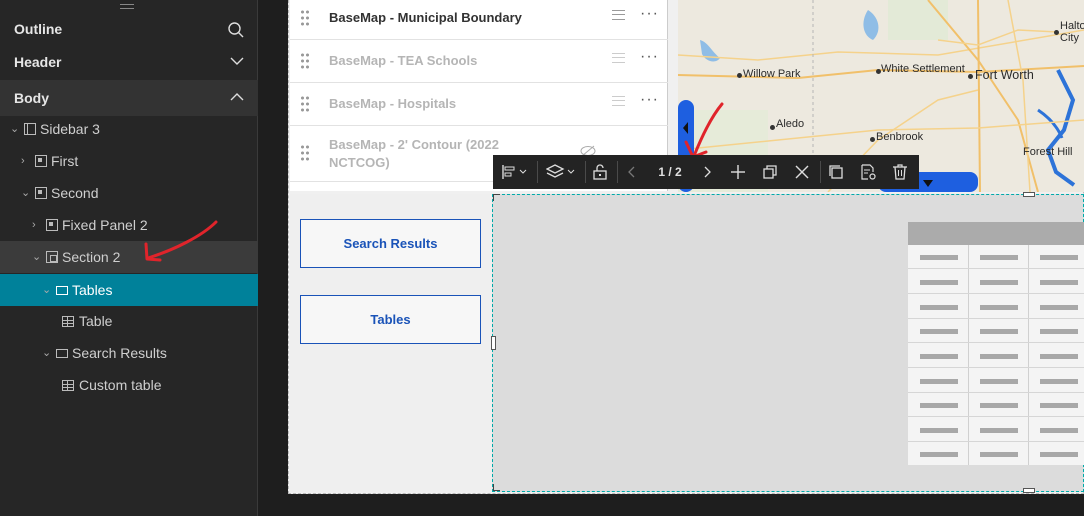 The height and width of the screenshot is (516, 1084). Describe the element at coordinates (129, 98) in the screenshot. I see `body-section-toggle: Body` at that location.